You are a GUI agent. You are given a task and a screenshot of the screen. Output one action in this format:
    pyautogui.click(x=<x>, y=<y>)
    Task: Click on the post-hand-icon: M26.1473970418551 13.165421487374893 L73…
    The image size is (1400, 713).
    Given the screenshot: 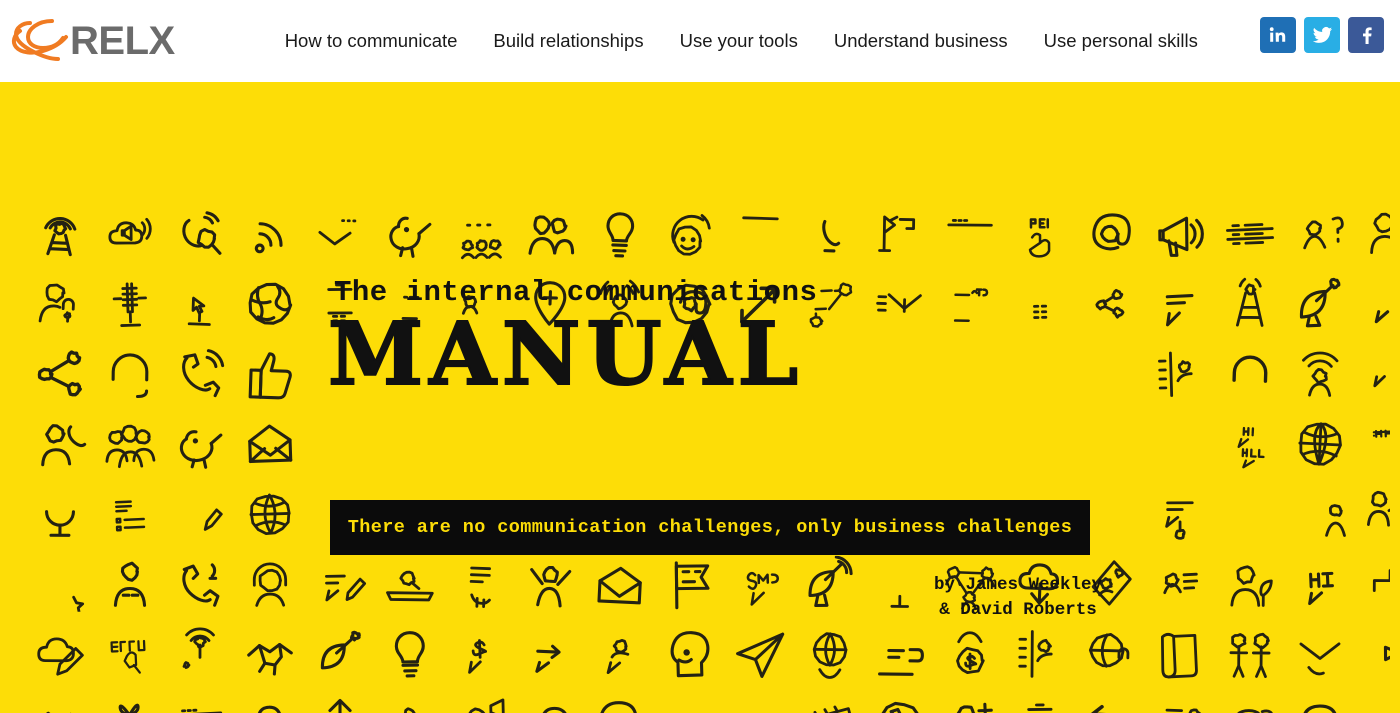 What is the action you would take?
    pyautogui.click(x=1040, y=234)
    